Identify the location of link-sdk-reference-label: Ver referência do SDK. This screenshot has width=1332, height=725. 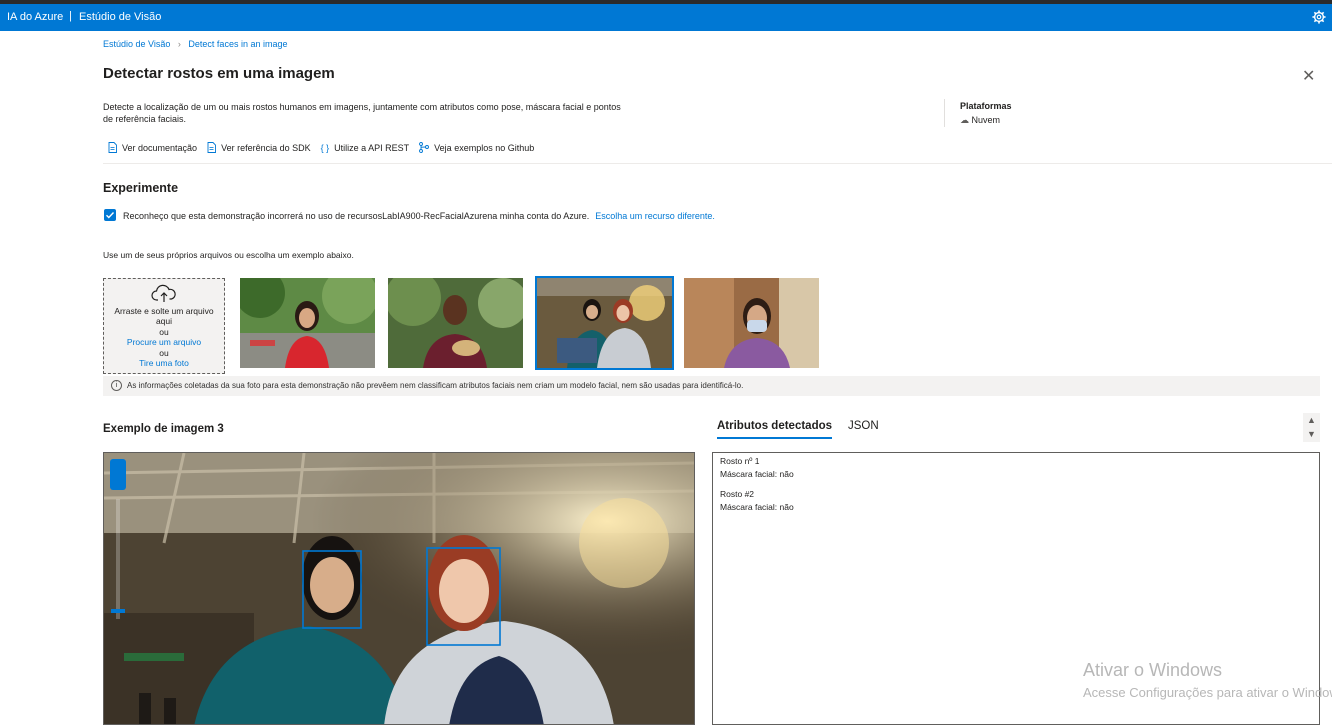
(266, 147).